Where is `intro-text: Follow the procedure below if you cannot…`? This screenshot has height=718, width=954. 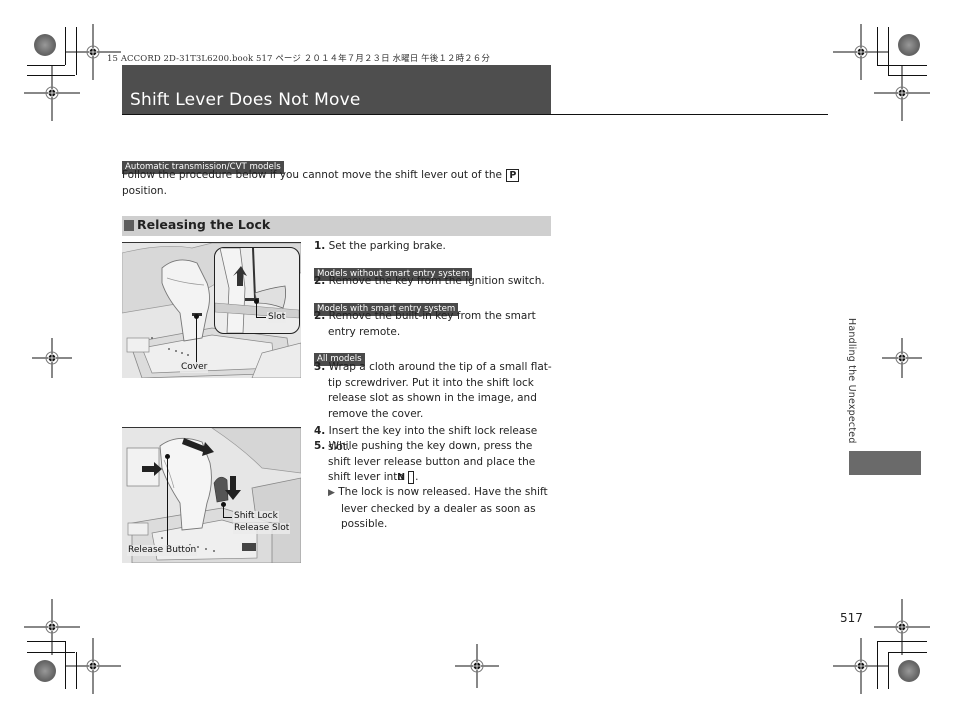
intro-text: Follow the procedure below if you cannot… is located at coordinates (312, 175).